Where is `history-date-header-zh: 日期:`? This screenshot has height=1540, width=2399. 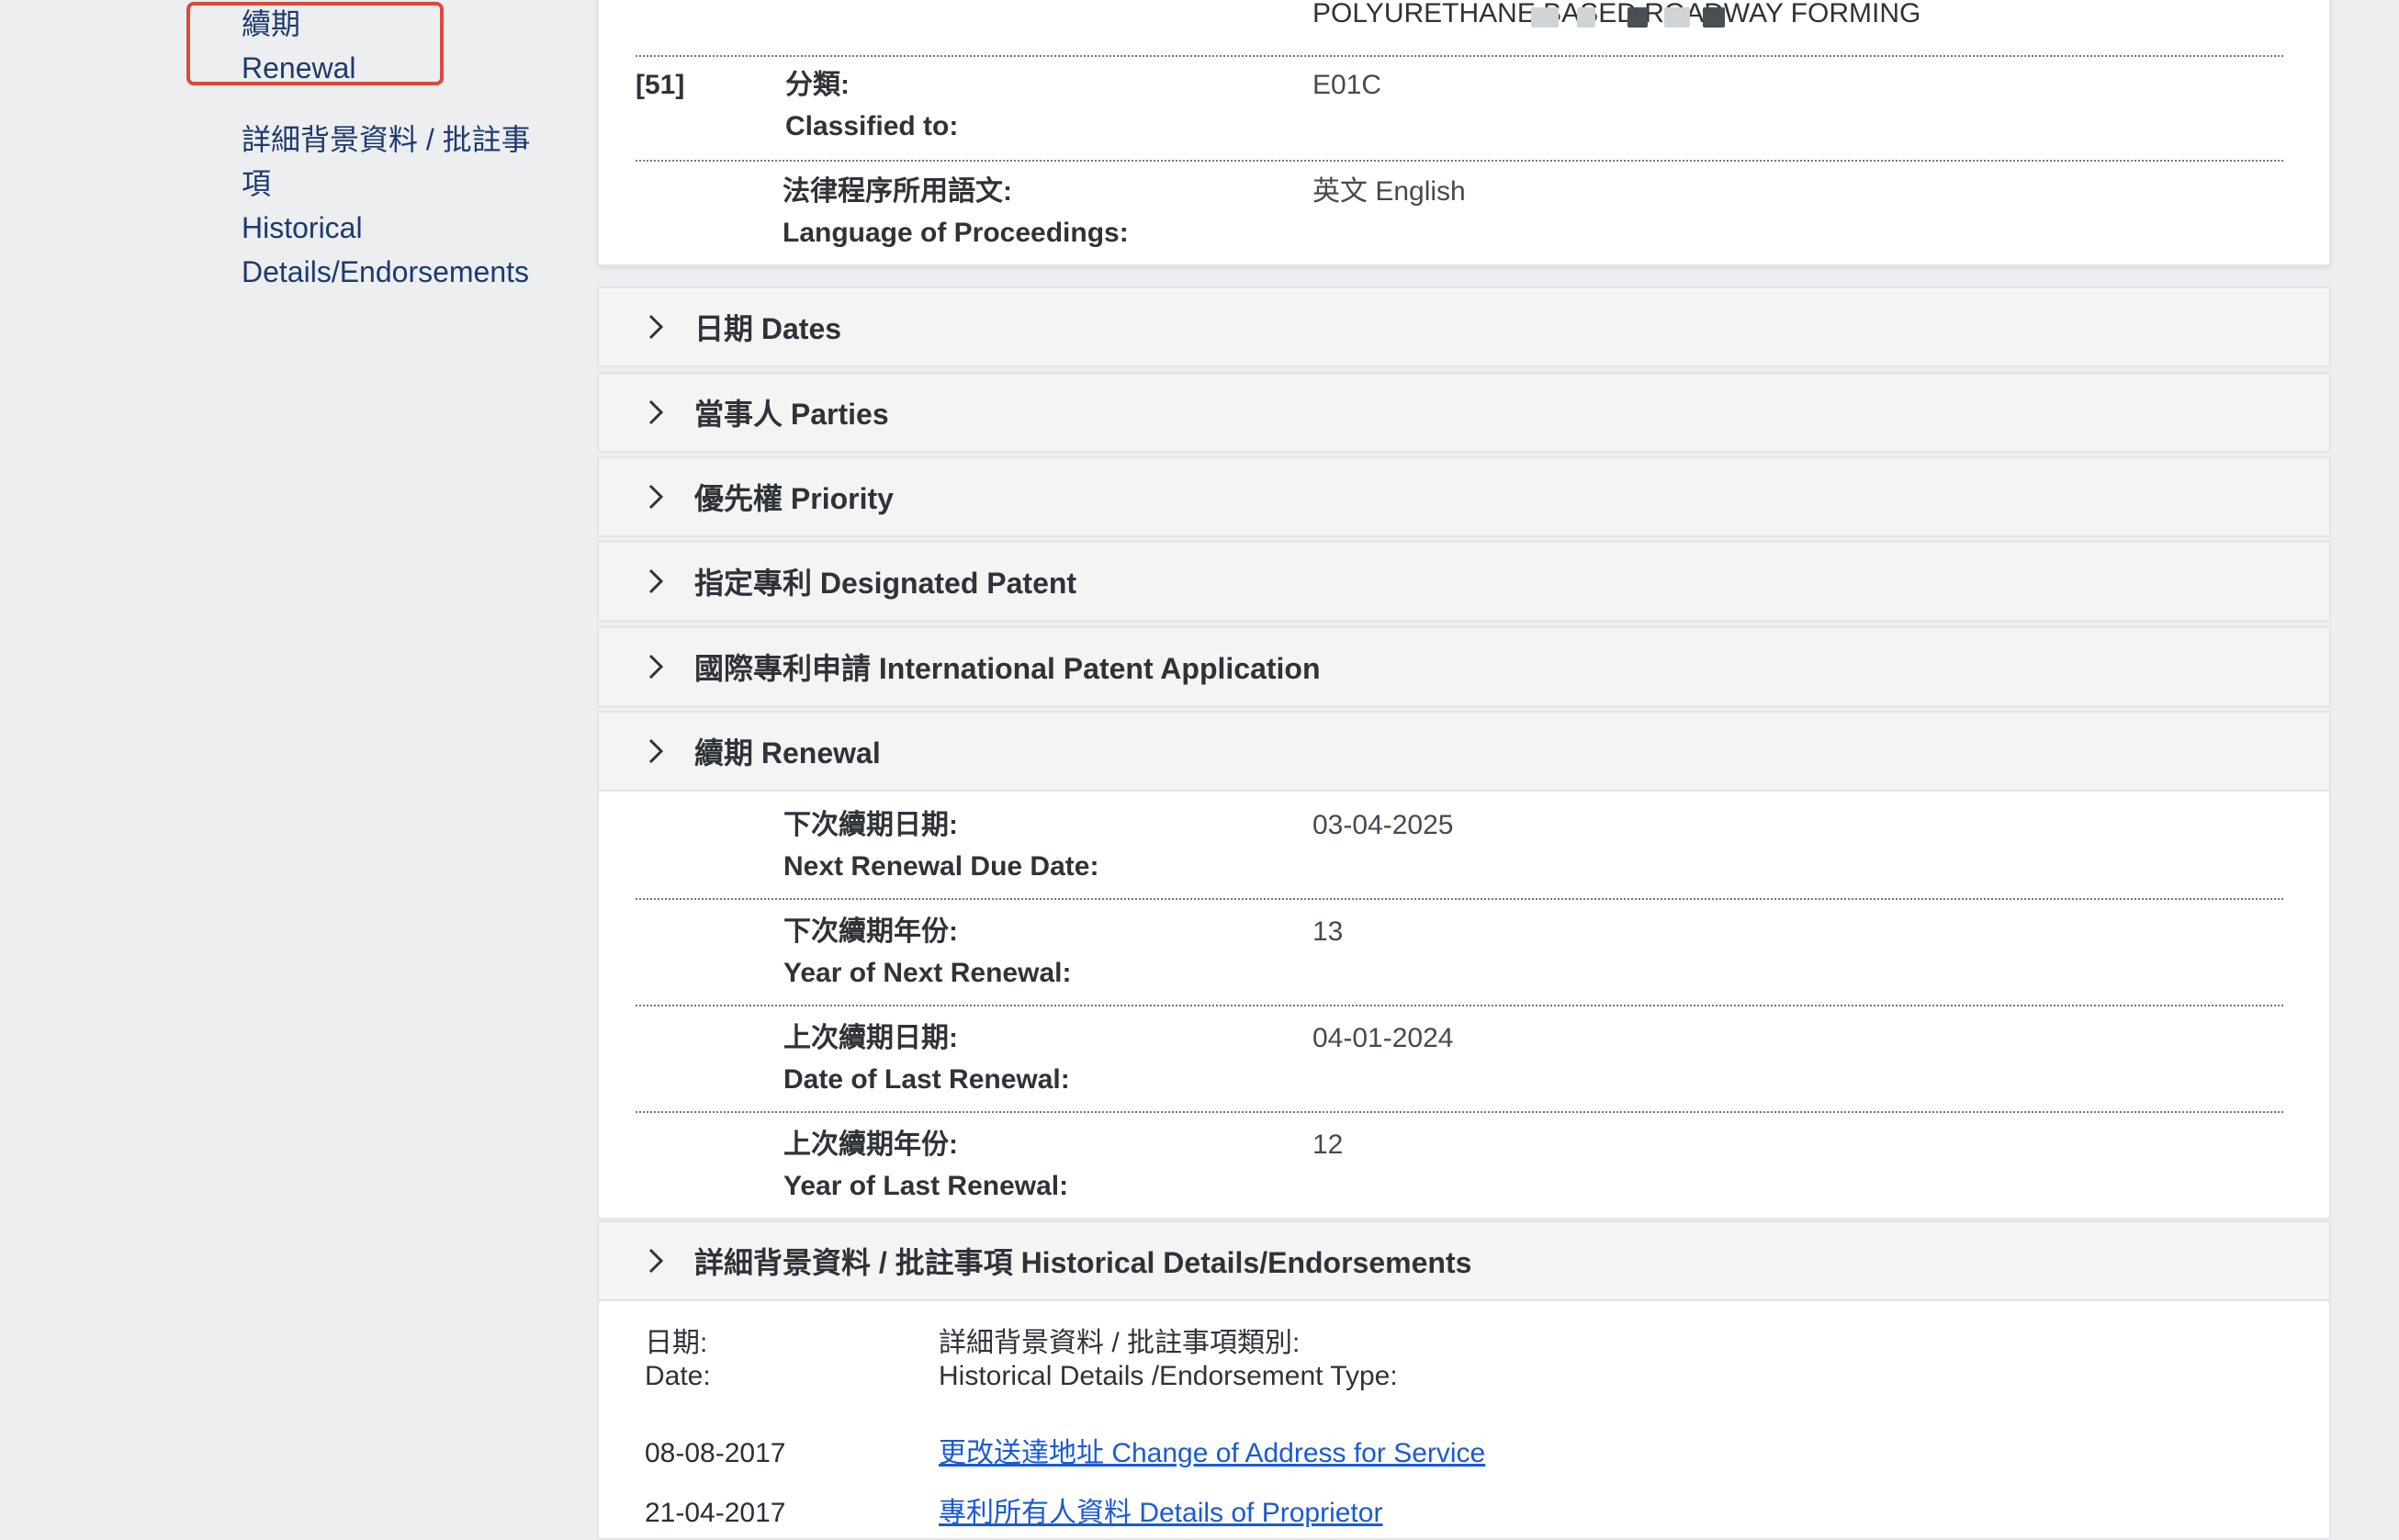
history-date-header-zh: 日期: is located at coordinates (676, 1343).